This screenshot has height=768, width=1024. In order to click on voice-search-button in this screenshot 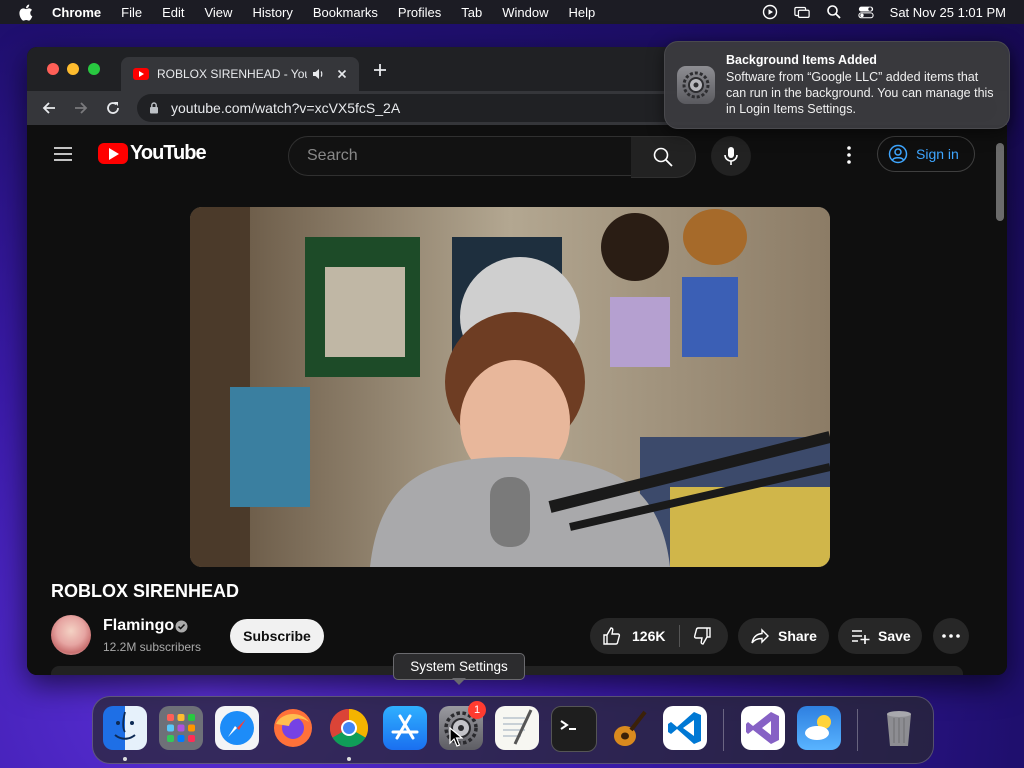, I will do `click(731, 156)`.